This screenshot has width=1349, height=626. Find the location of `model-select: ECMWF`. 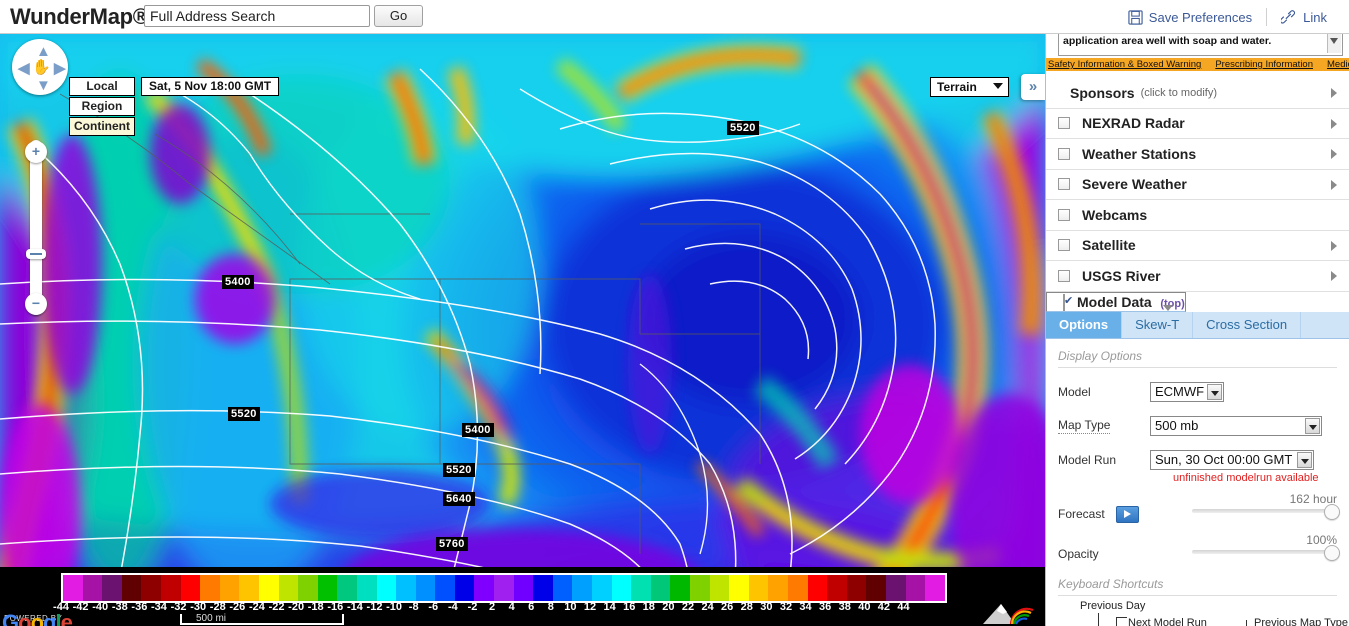

model-select: ECMWF is located at coordinates (1187, 391).